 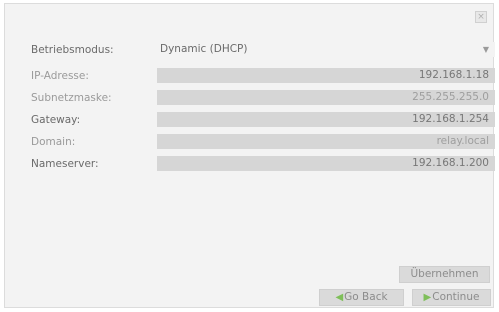 I want to click on nameserver-row: Nameserver: 192.168.1.200, so click(x=250, y=164).